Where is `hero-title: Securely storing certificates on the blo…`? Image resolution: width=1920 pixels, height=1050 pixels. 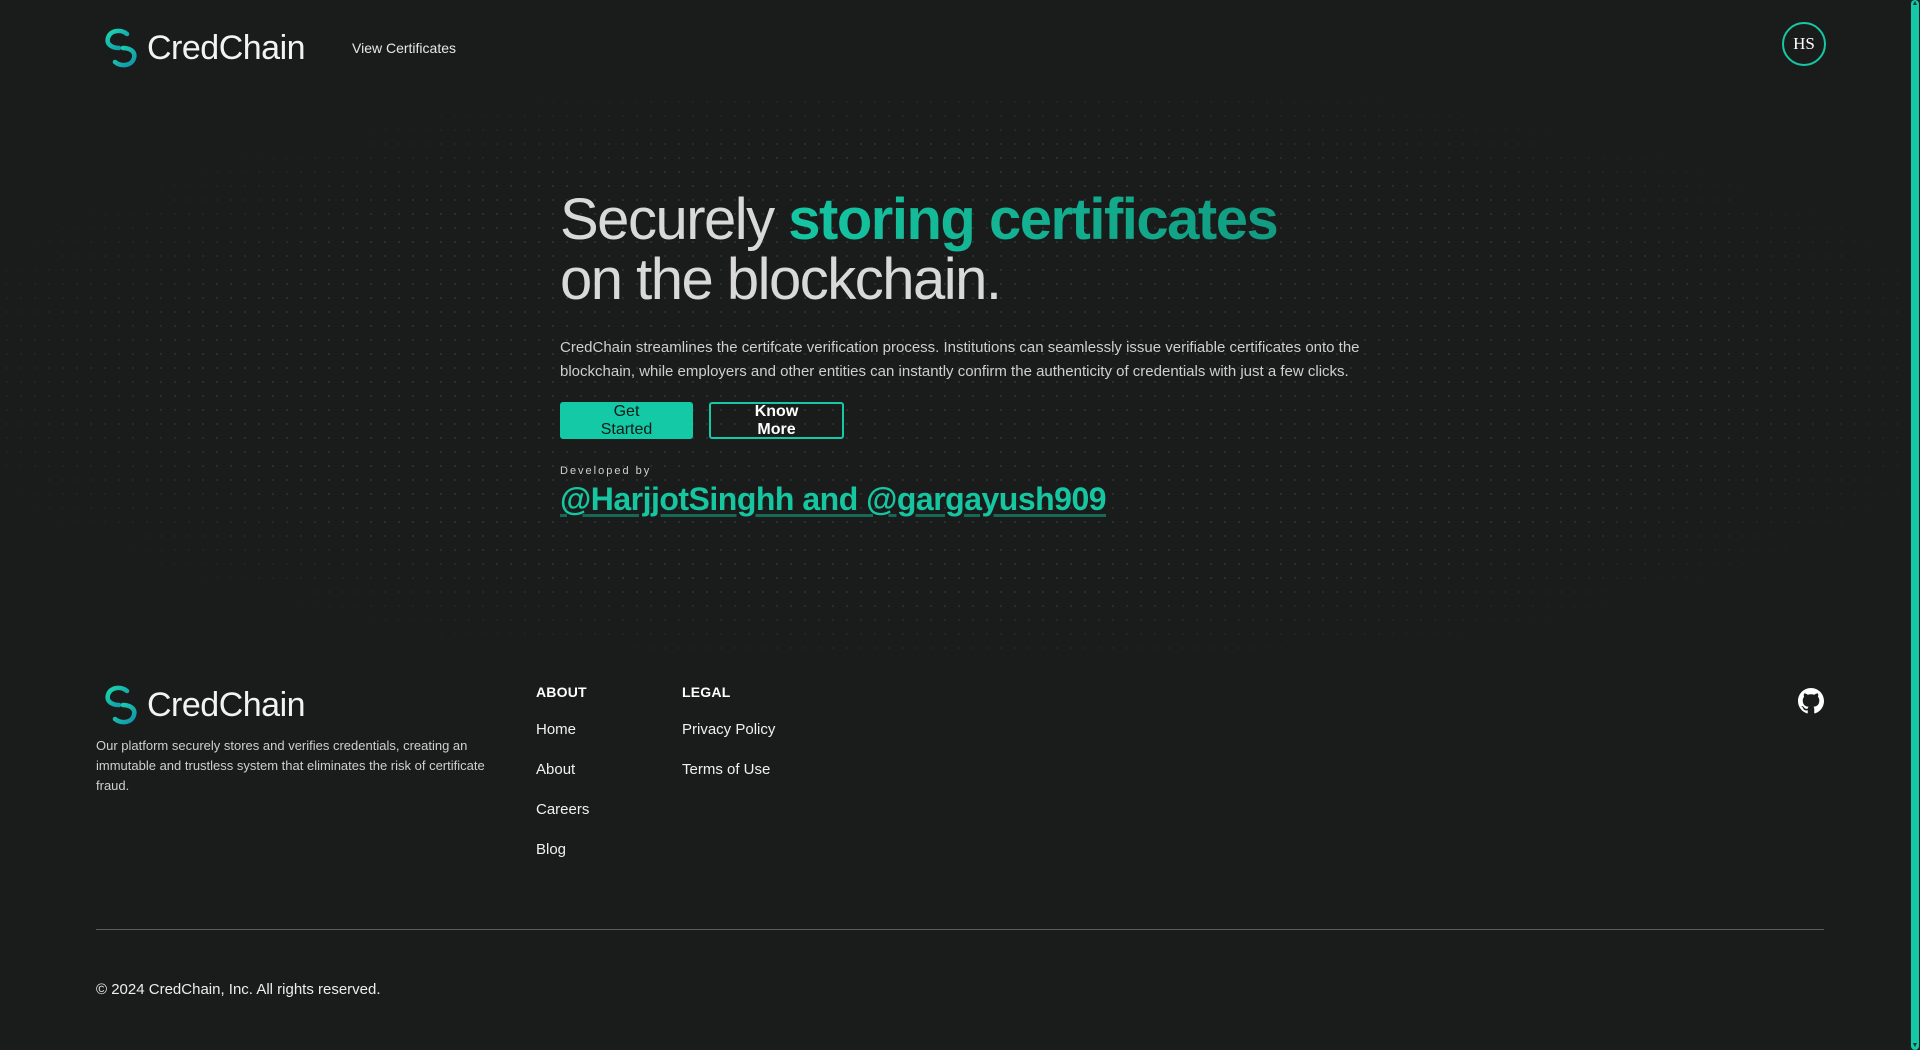 hero-title: Securely storing certificates on the blo… is located at coordinates (960, 250).